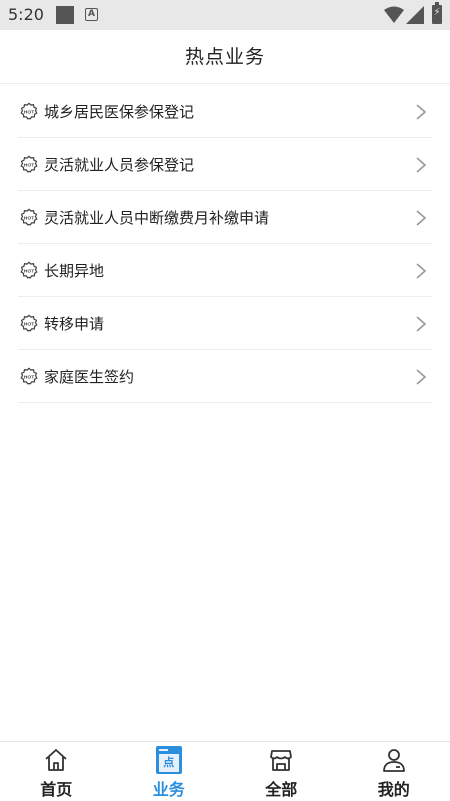  Describe the element at coordinates (168, 789) in the screenshot. I see `tab-label: 业务` at that location.